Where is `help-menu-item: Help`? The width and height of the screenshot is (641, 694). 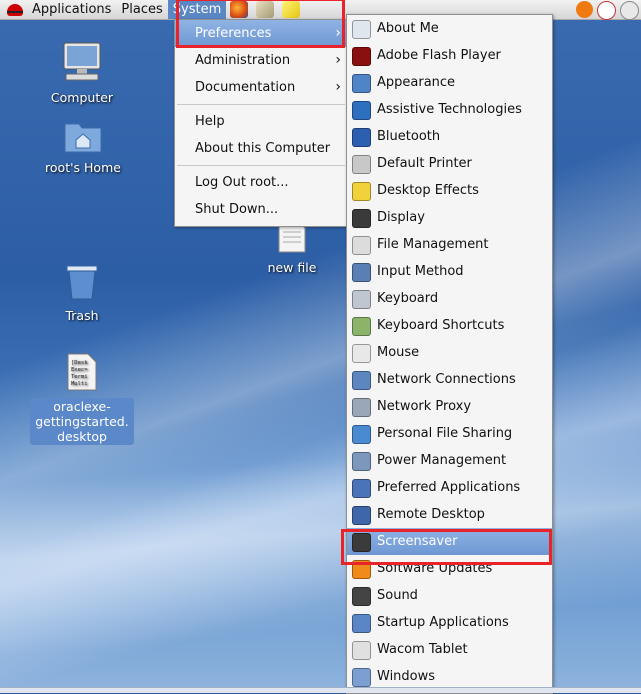
help-menu-item: Help is located at coordinates (261, 121).